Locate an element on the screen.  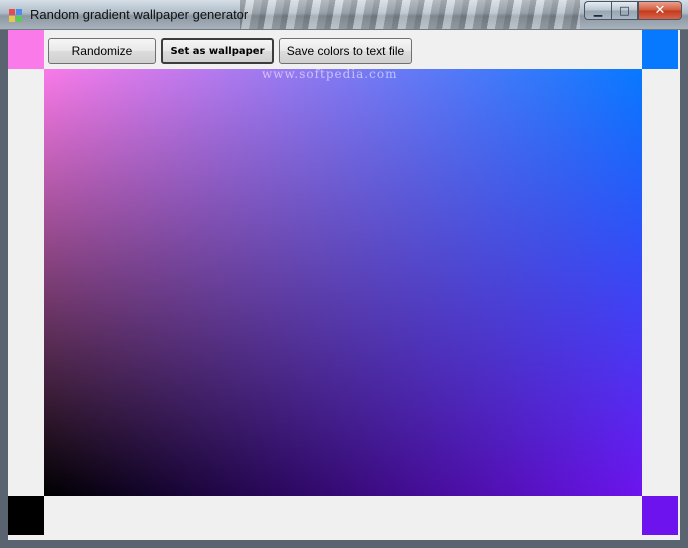
bottom-left-color-swatch is located at coordinates (26, 515).